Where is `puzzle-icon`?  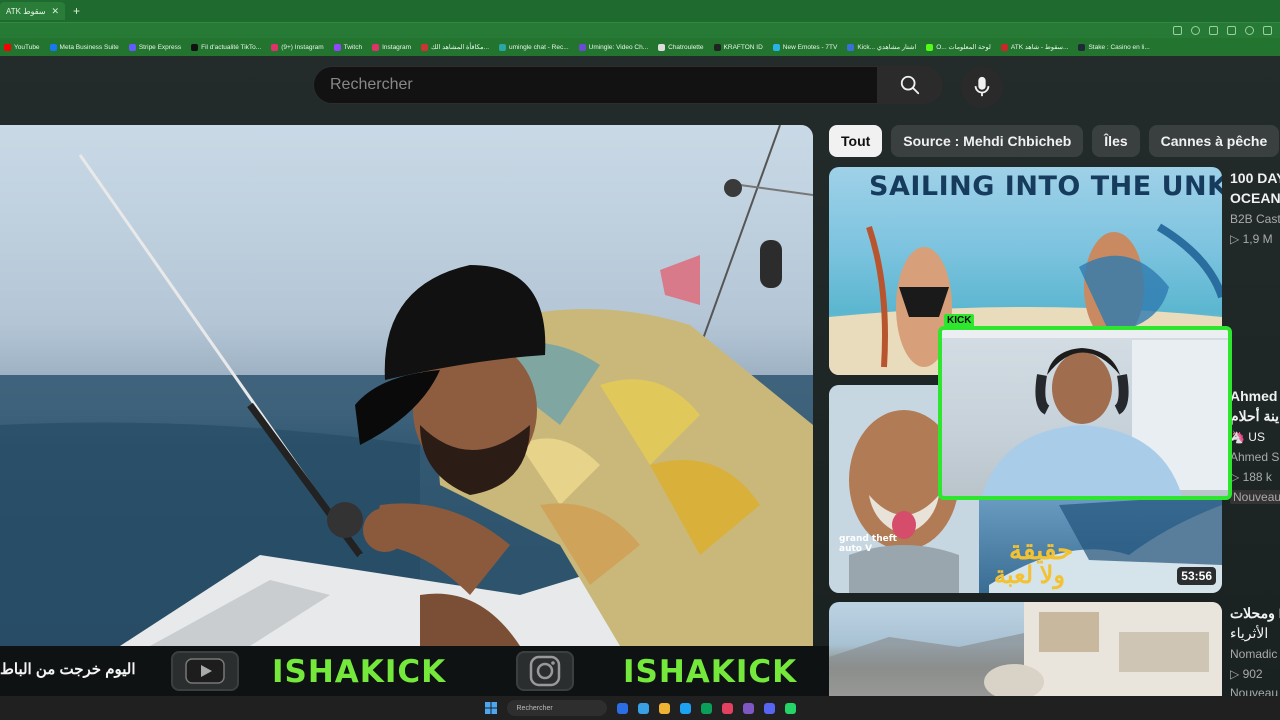
puzzle-icon is located at coordinates (1231, 30).